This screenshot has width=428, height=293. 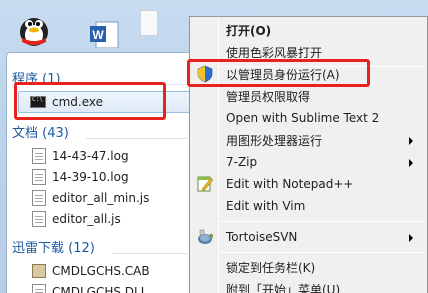 I want to click on tortoisesvn-icon, so click(x=206, y=236).